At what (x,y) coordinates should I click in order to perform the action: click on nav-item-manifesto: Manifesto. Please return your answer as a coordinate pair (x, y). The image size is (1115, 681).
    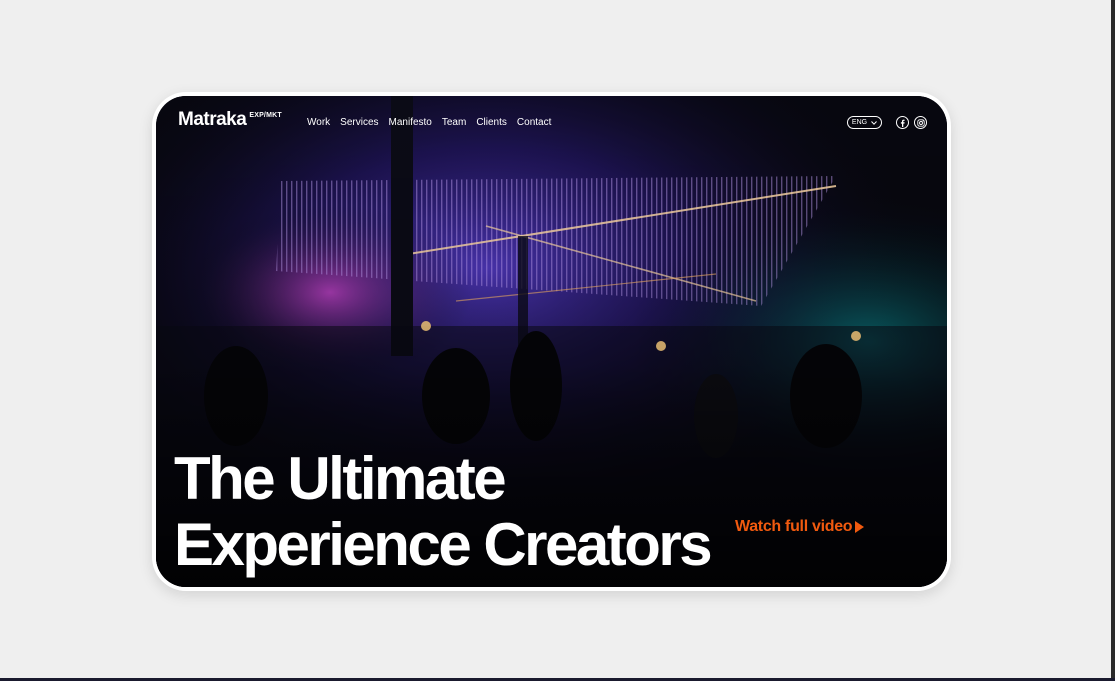
    Looking at the image, I should click on (410, 123).